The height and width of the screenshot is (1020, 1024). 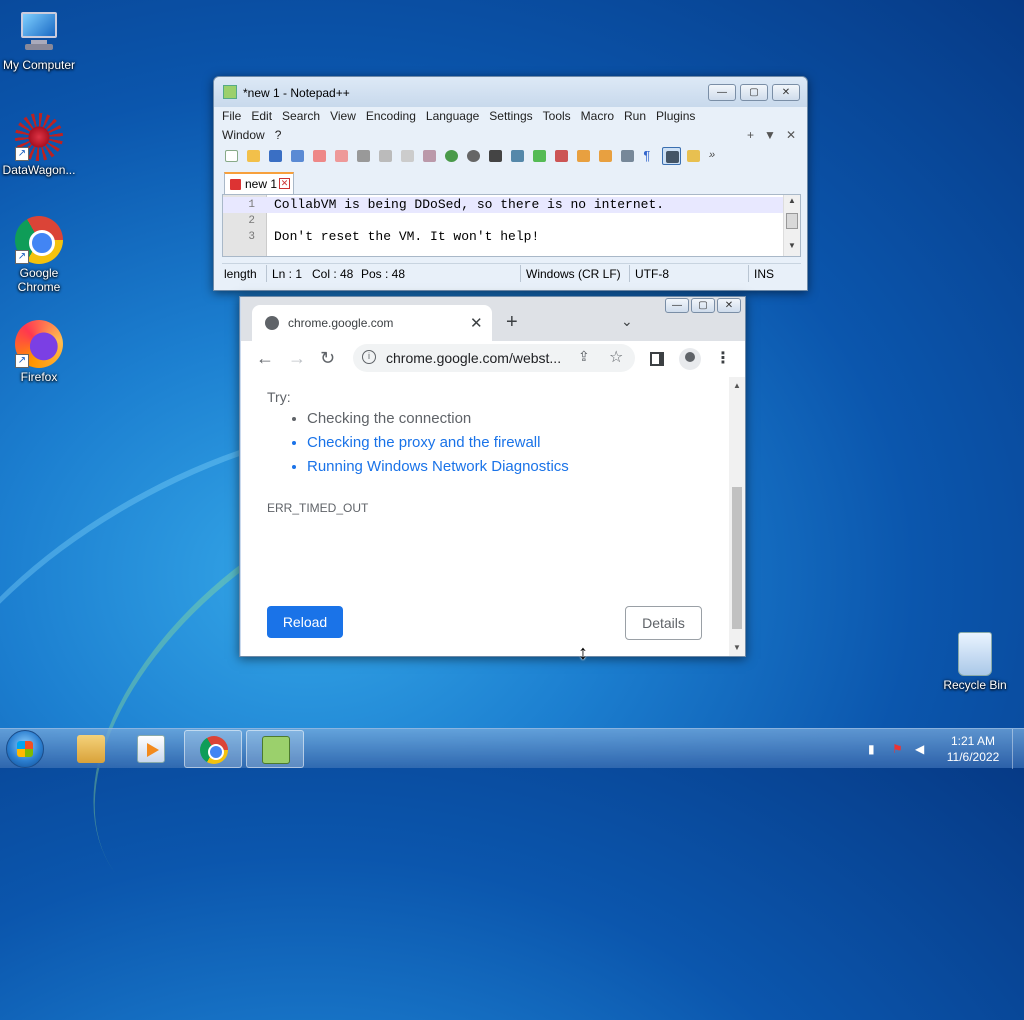 What do you see at coordinates (275, 156) in the screenshot?
I see `save-icon` at bounding box center [275, 156].